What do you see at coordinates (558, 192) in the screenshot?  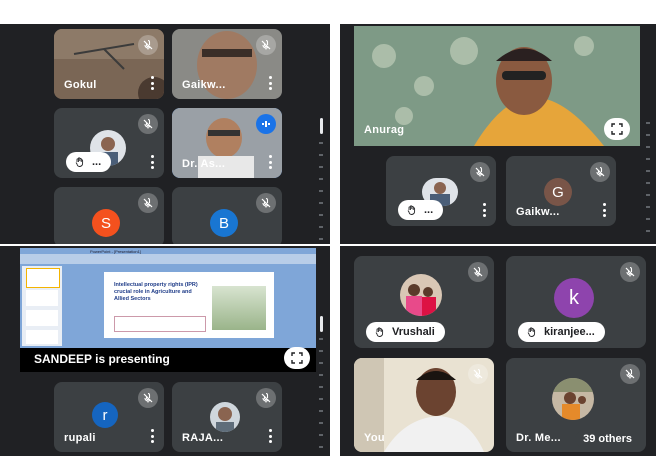 I see `avatar: G` at bounding box center [558, 192].